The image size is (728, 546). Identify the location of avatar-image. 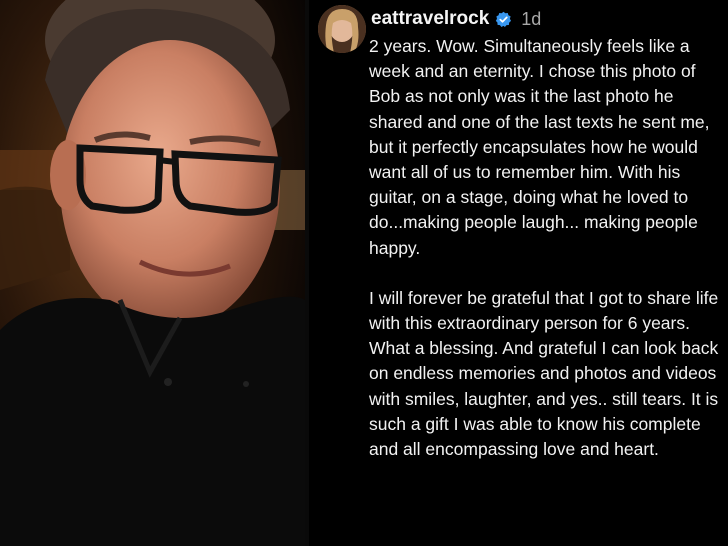
(342, 29).